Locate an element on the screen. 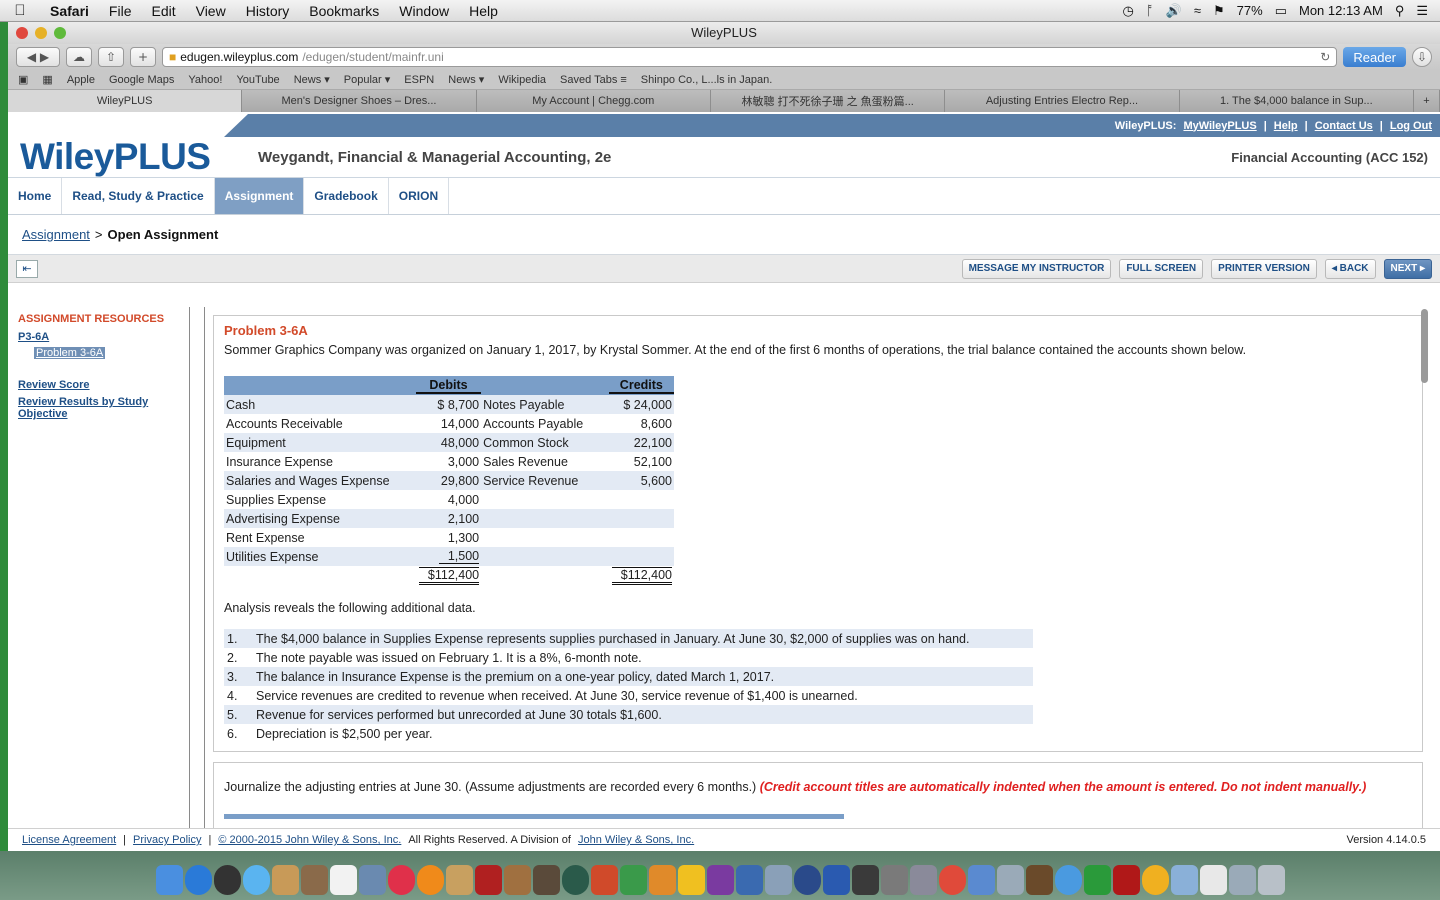 This screenshot has height=900, width=1440. printer-version-button: PRINTER VERSION is located at coordinates (1264, 268).